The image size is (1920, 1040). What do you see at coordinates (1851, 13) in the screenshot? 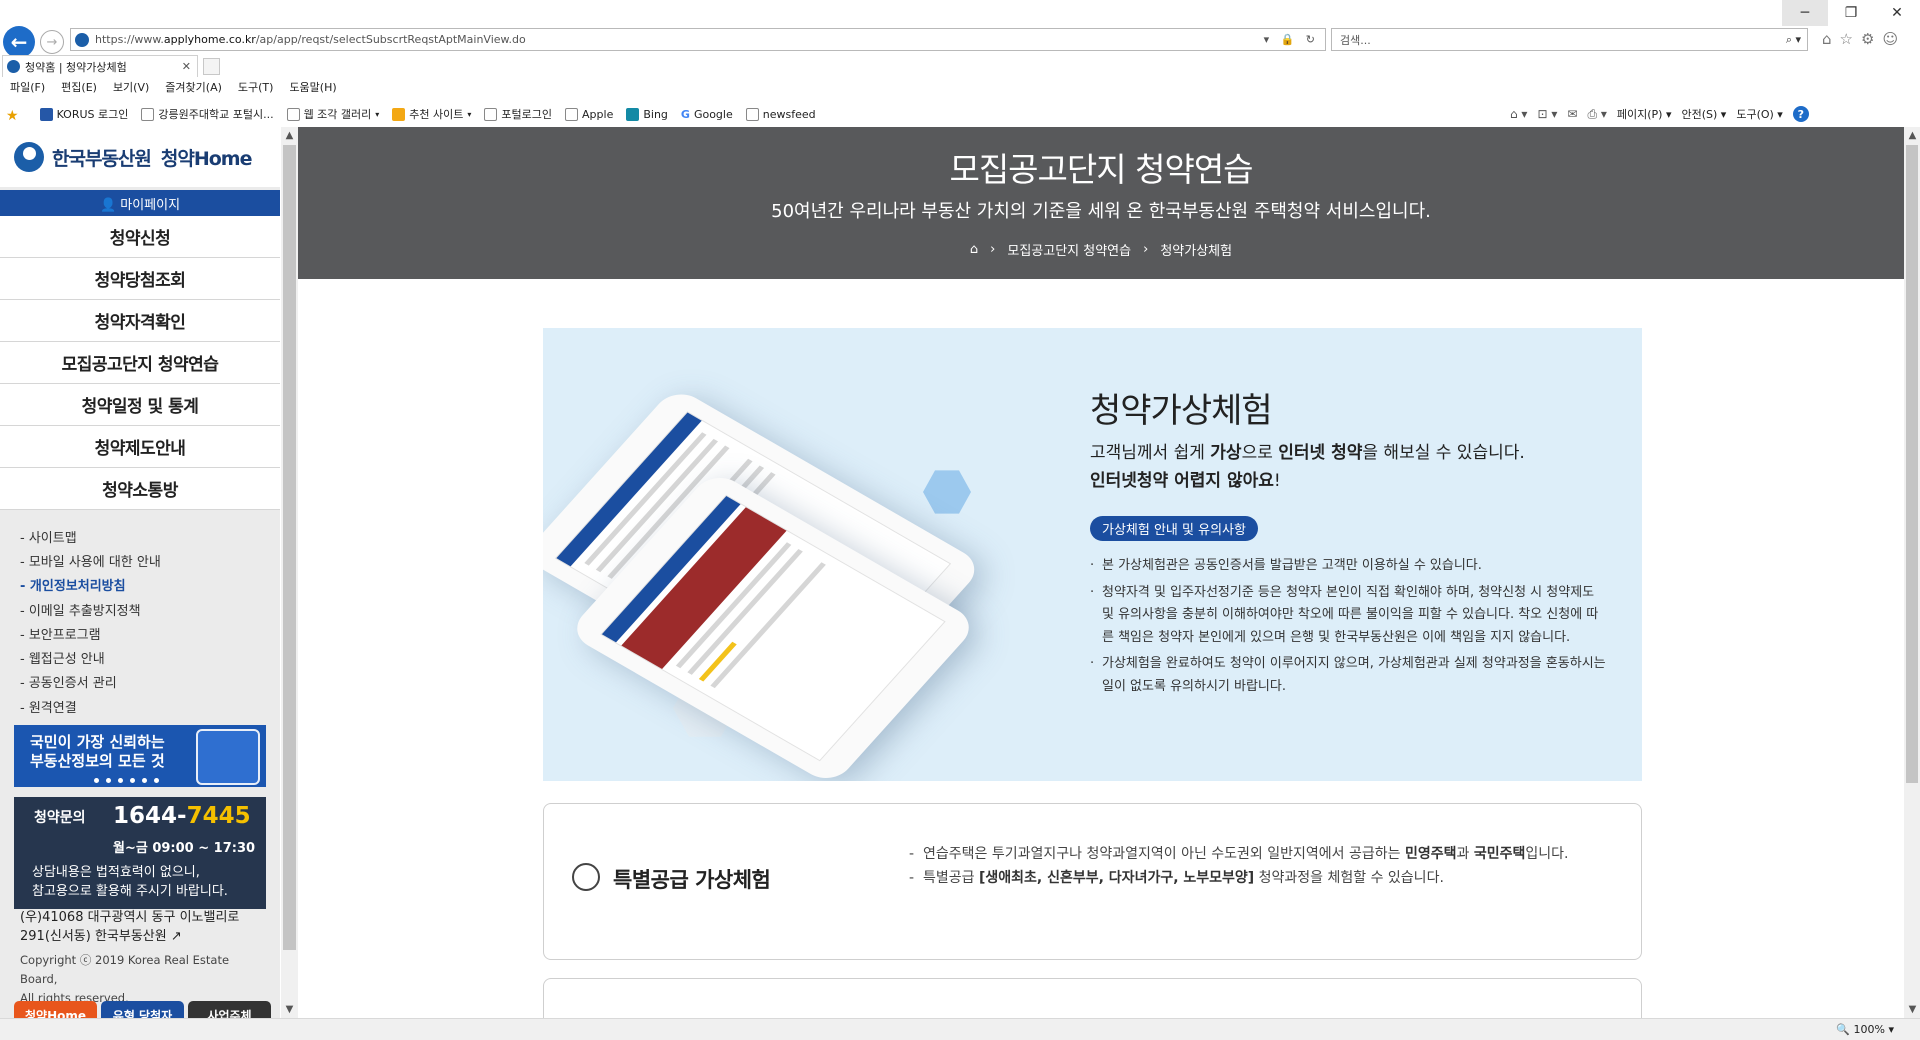
I see `restore-button: ❐` at bounding box center [1851, 13].